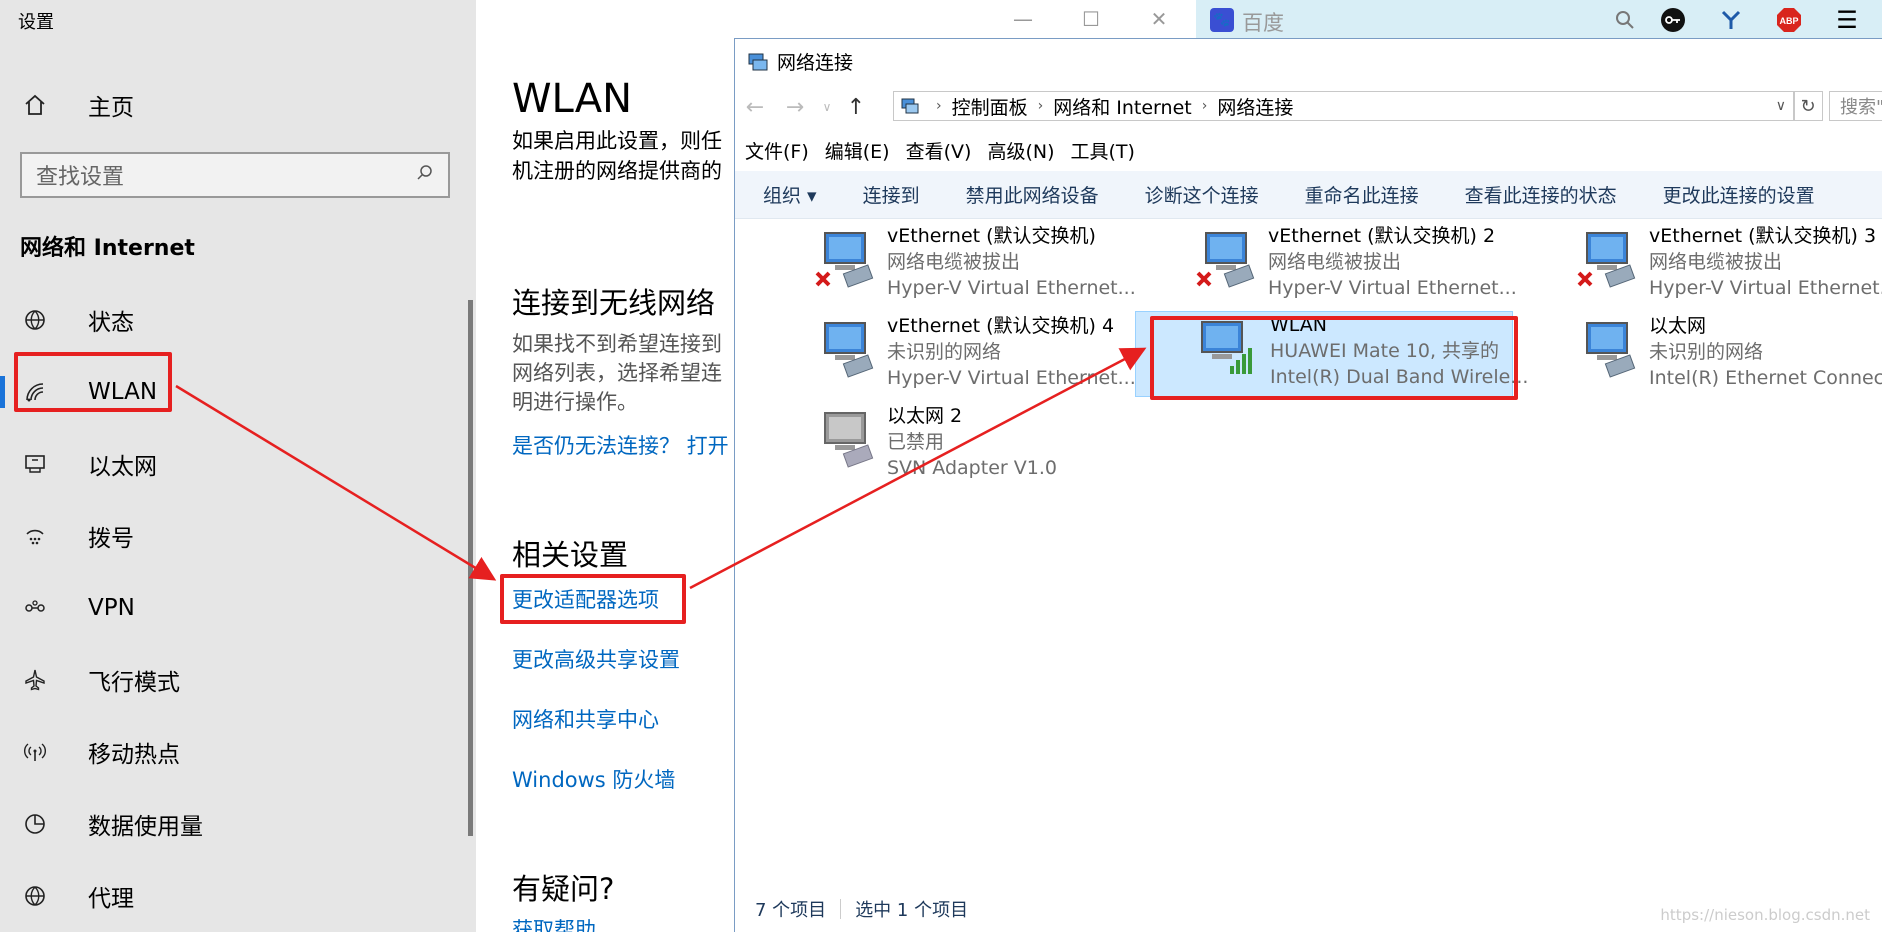 This screenshot has width=1882, height=932. I want to click on network-item-name: vEthernet (默认交换机), so click(991, 236).